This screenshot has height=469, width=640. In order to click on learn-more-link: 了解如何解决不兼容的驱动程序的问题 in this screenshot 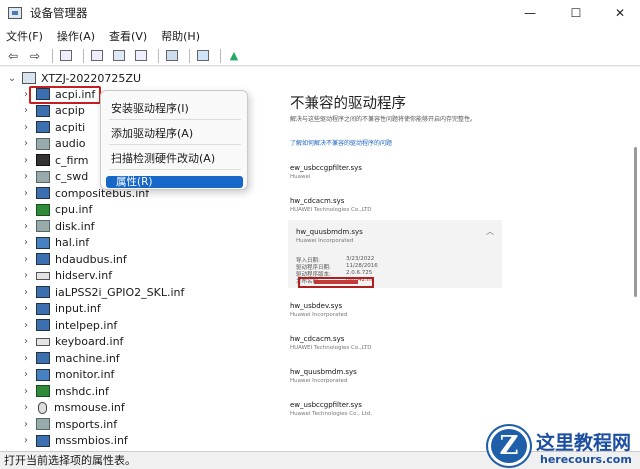, I will do `click(341, 142)`.